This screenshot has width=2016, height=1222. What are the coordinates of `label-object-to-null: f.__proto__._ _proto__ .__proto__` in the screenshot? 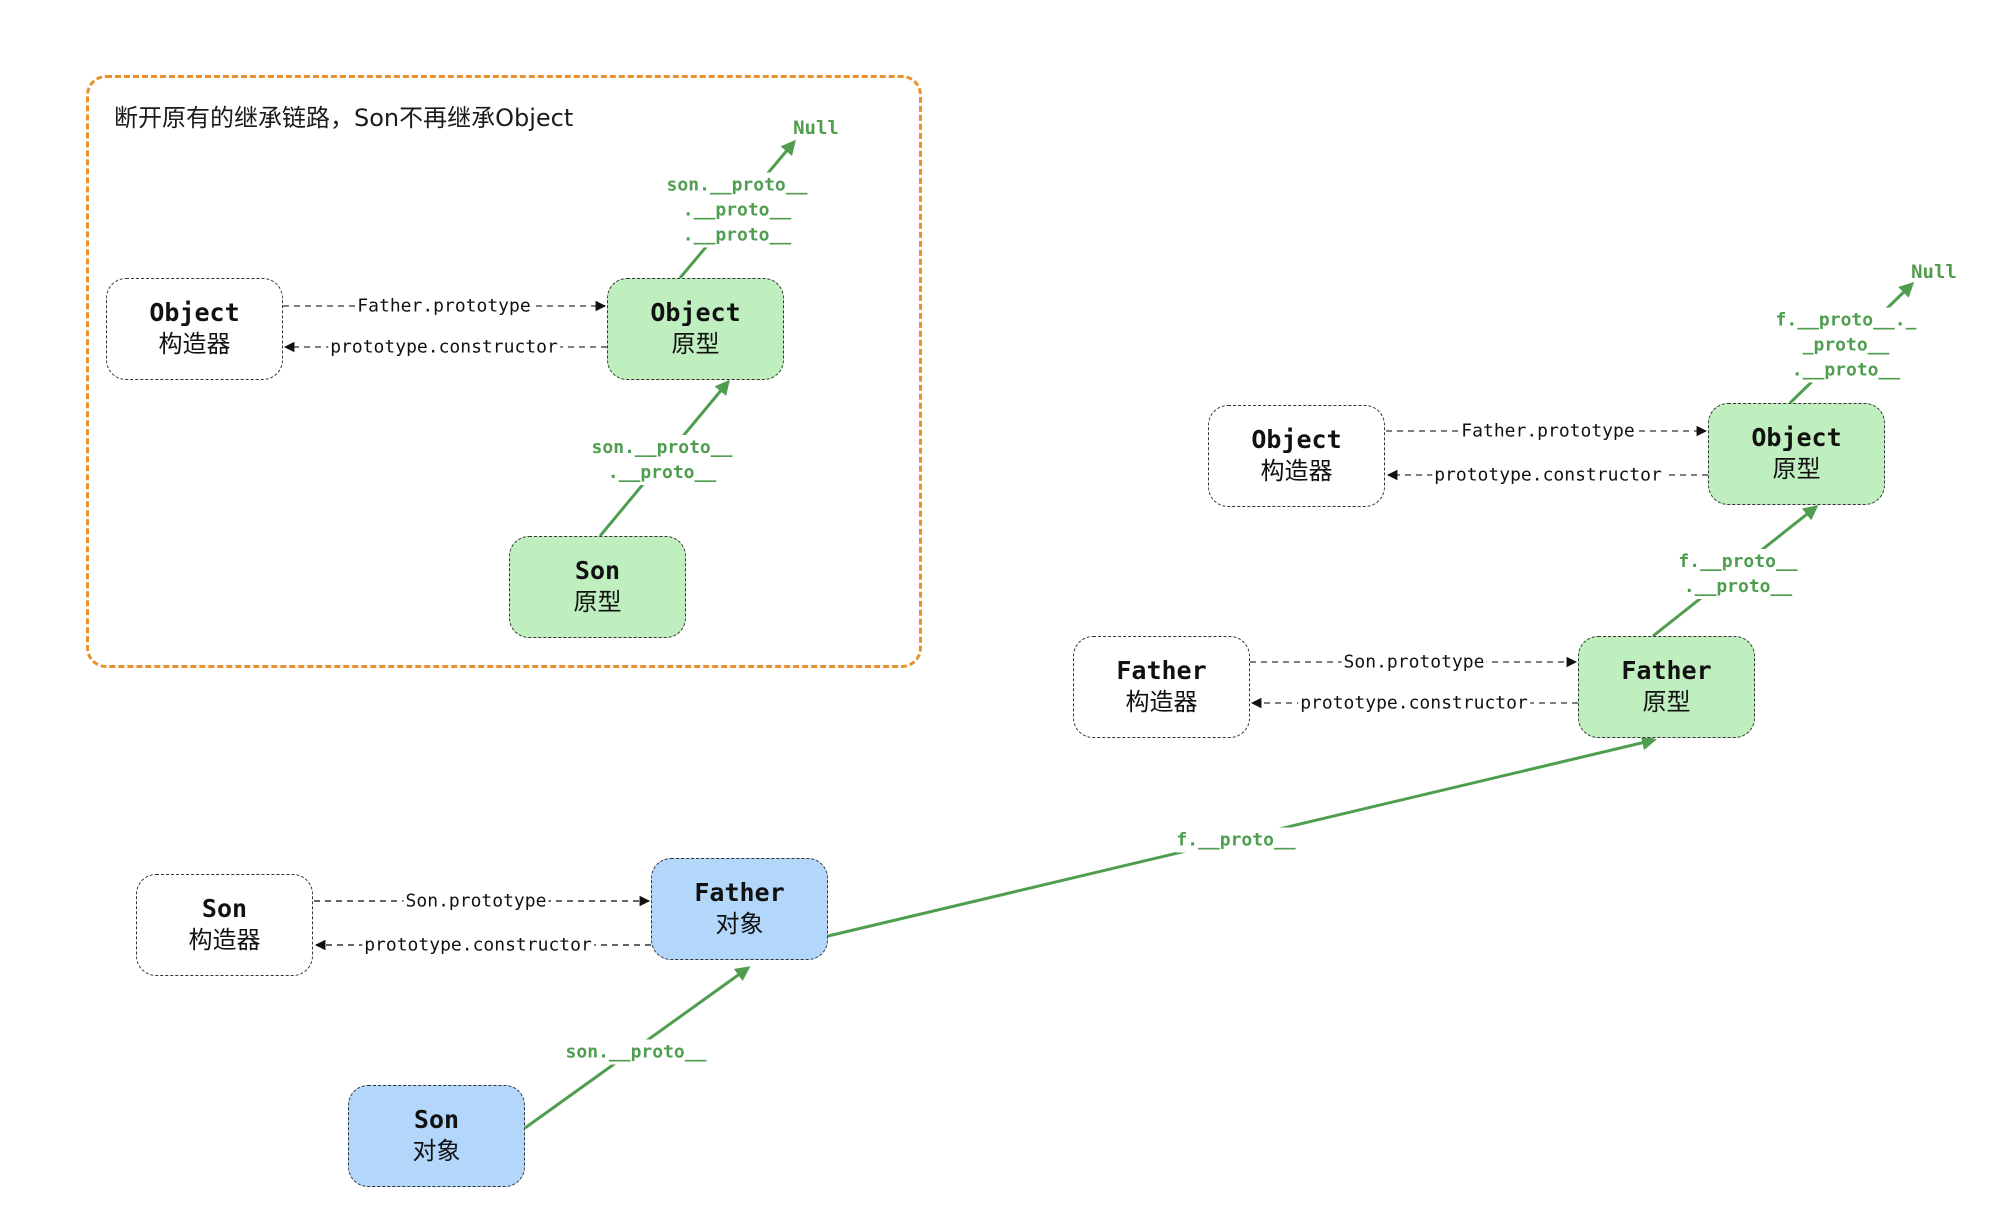 It's located at (1846, 345).